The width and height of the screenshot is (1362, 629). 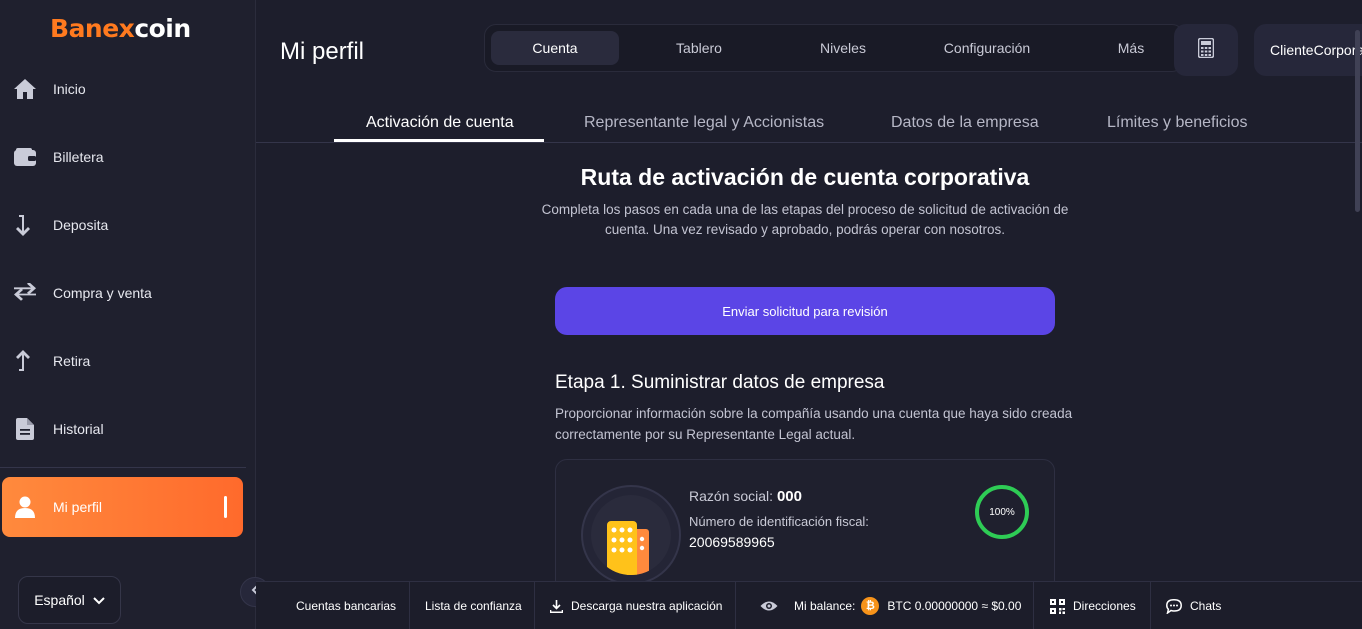 I want to click on sidebar-item-deposita: Deposita, so click(x=123, y=225).